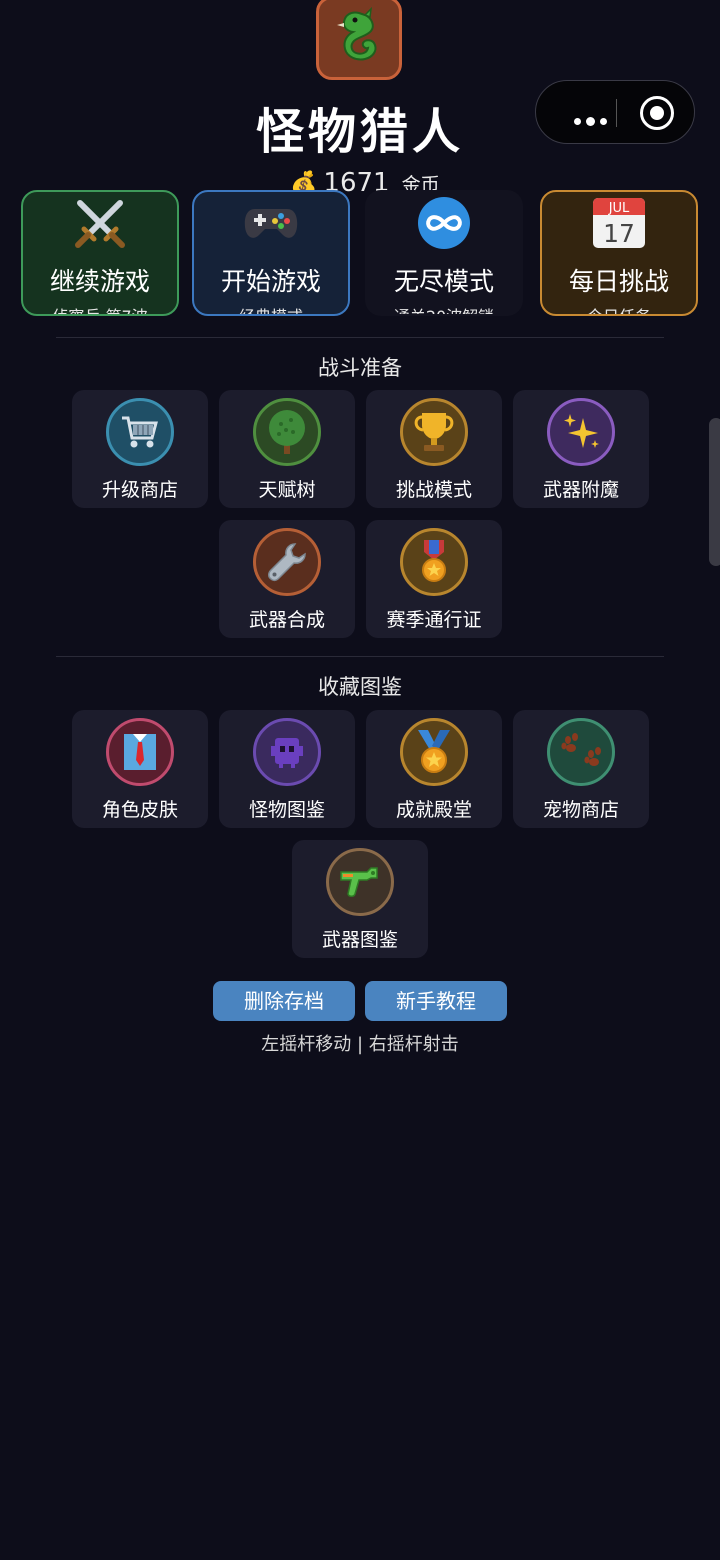 This screenshot has height=1560, width=720. Describe the element at coordinates (618, 281) in the screenshot. I see `mode-label: 每日挑战` at that location.